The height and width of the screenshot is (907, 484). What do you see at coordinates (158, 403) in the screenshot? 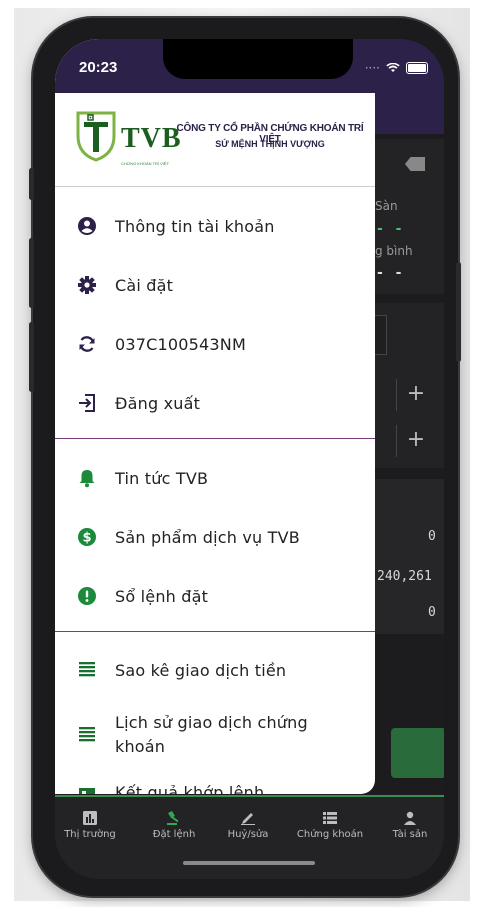
I see `menu-item-label: Đăng xuất` at bounding box center [158, 403].